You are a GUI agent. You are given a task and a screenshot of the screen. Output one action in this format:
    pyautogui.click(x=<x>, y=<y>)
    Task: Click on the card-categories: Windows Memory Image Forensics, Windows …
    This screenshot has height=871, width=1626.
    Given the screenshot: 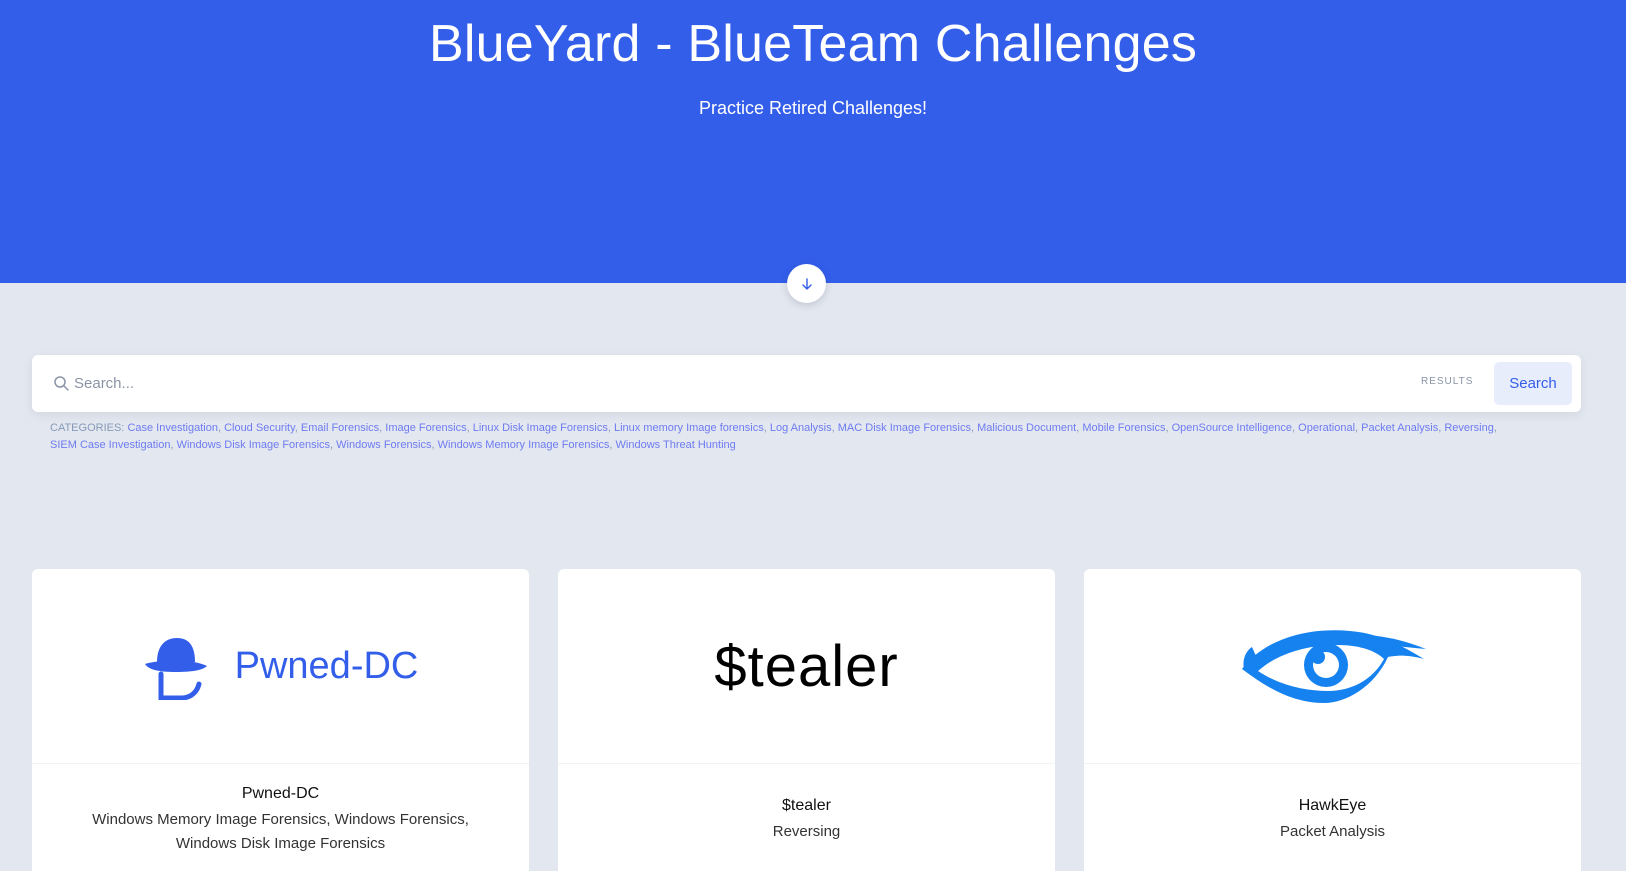 What is the action you would take?
    pyautogui.click(x=280, y=831)
    